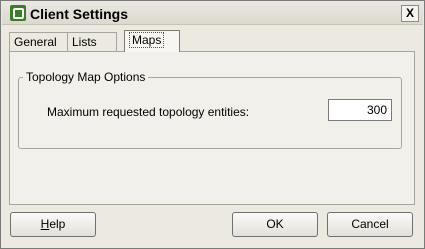 Image resolution: width=425 pixels, height=249 pixels. Describe the element at coordinates (275, 224) in the screenshot. I see `ok-button: OK` at that location.